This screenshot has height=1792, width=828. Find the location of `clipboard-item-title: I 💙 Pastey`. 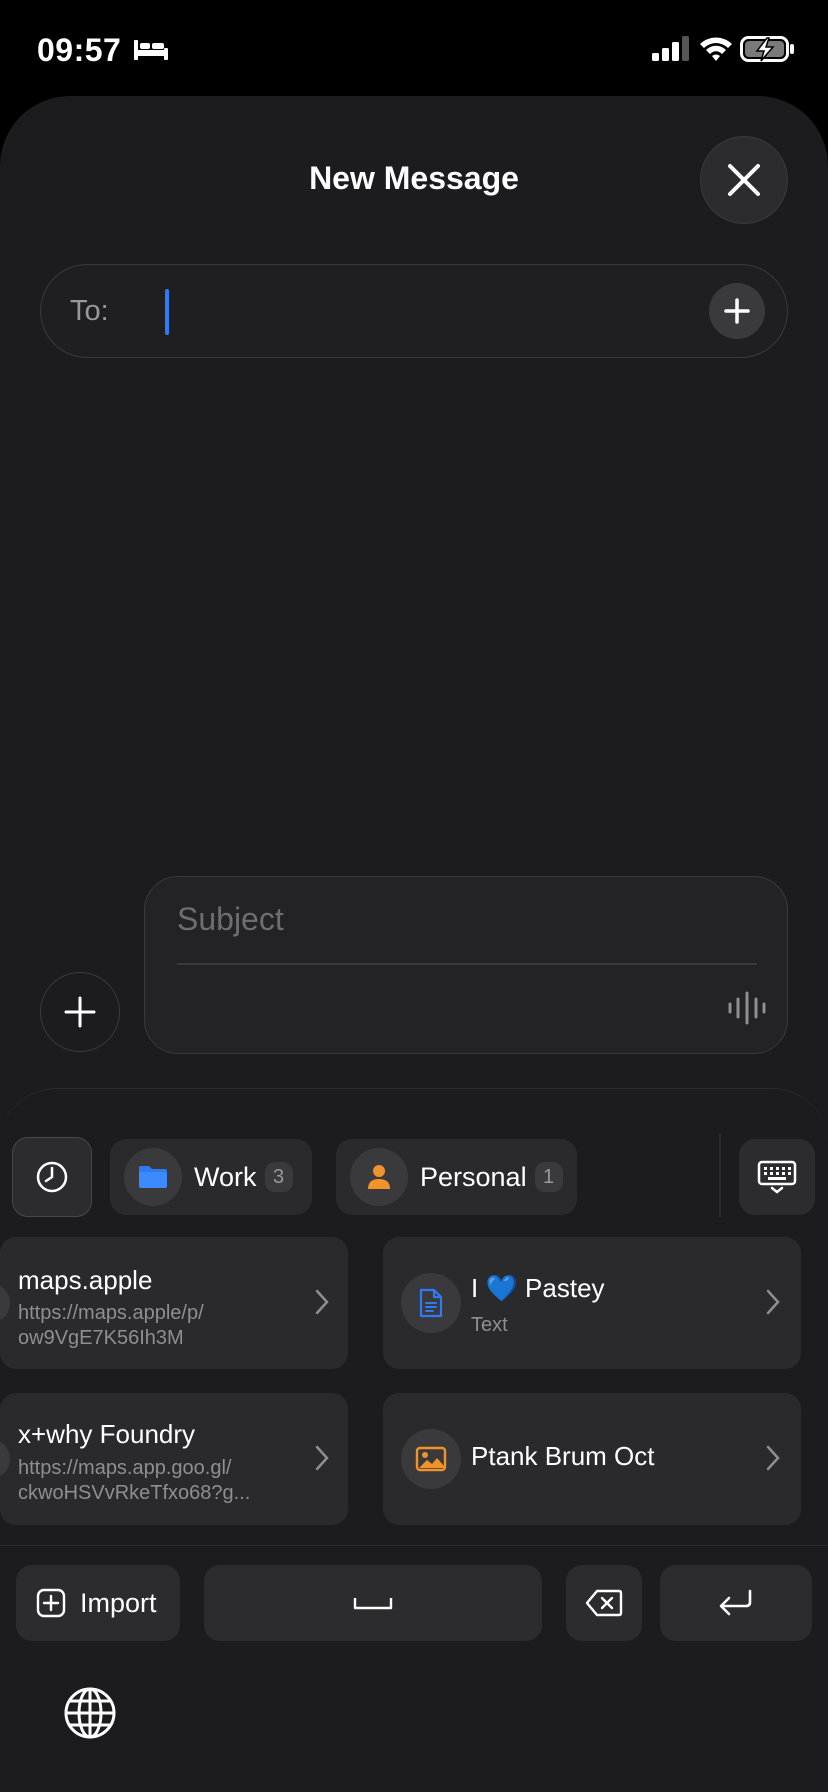

clipboard-item-title: I 💙 Pastey is located at coordinates (538, 1288).